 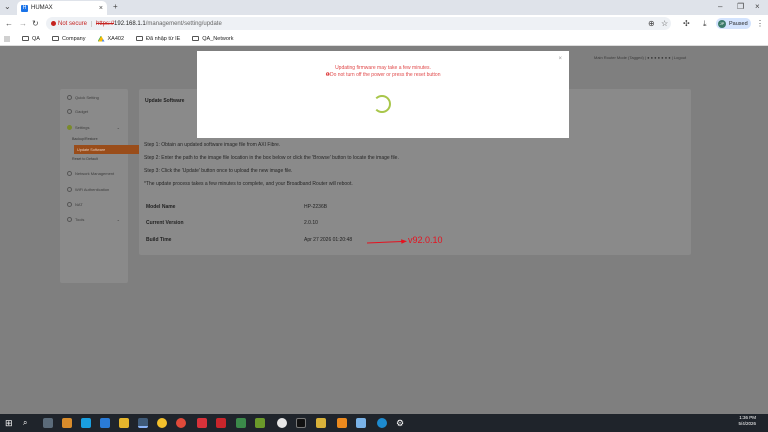 I want to click on warning-icon, so click(x=53, y=23).